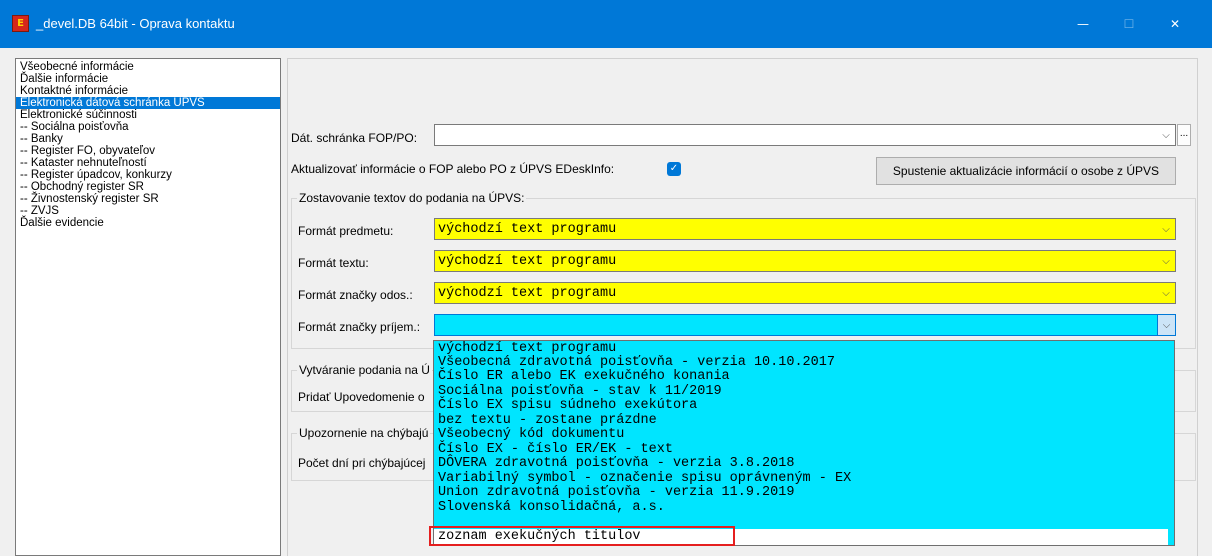 The height and width of the screenshot is (556, 1212). What do you see at coordinates (148, 115) in the screenshot?
I see `tree-item-electronic-cooperation: Elektronické súčinnosti` at bounding box center [148, 115].